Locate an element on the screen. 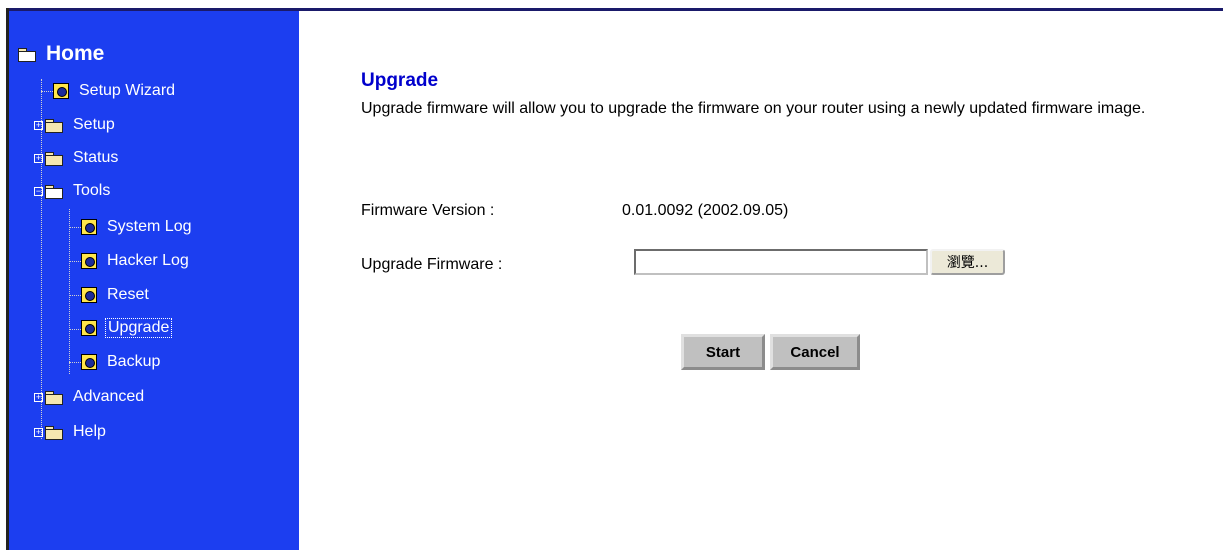 Image resolution: width=1223 pixels, height=550 pixels. firmware-file-input is located at coordinates (781, 262).